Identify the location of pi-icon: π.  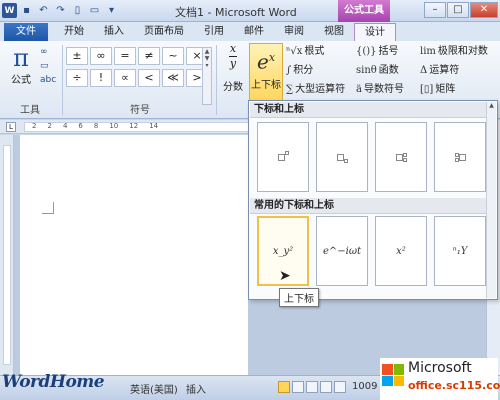
(21, 58).